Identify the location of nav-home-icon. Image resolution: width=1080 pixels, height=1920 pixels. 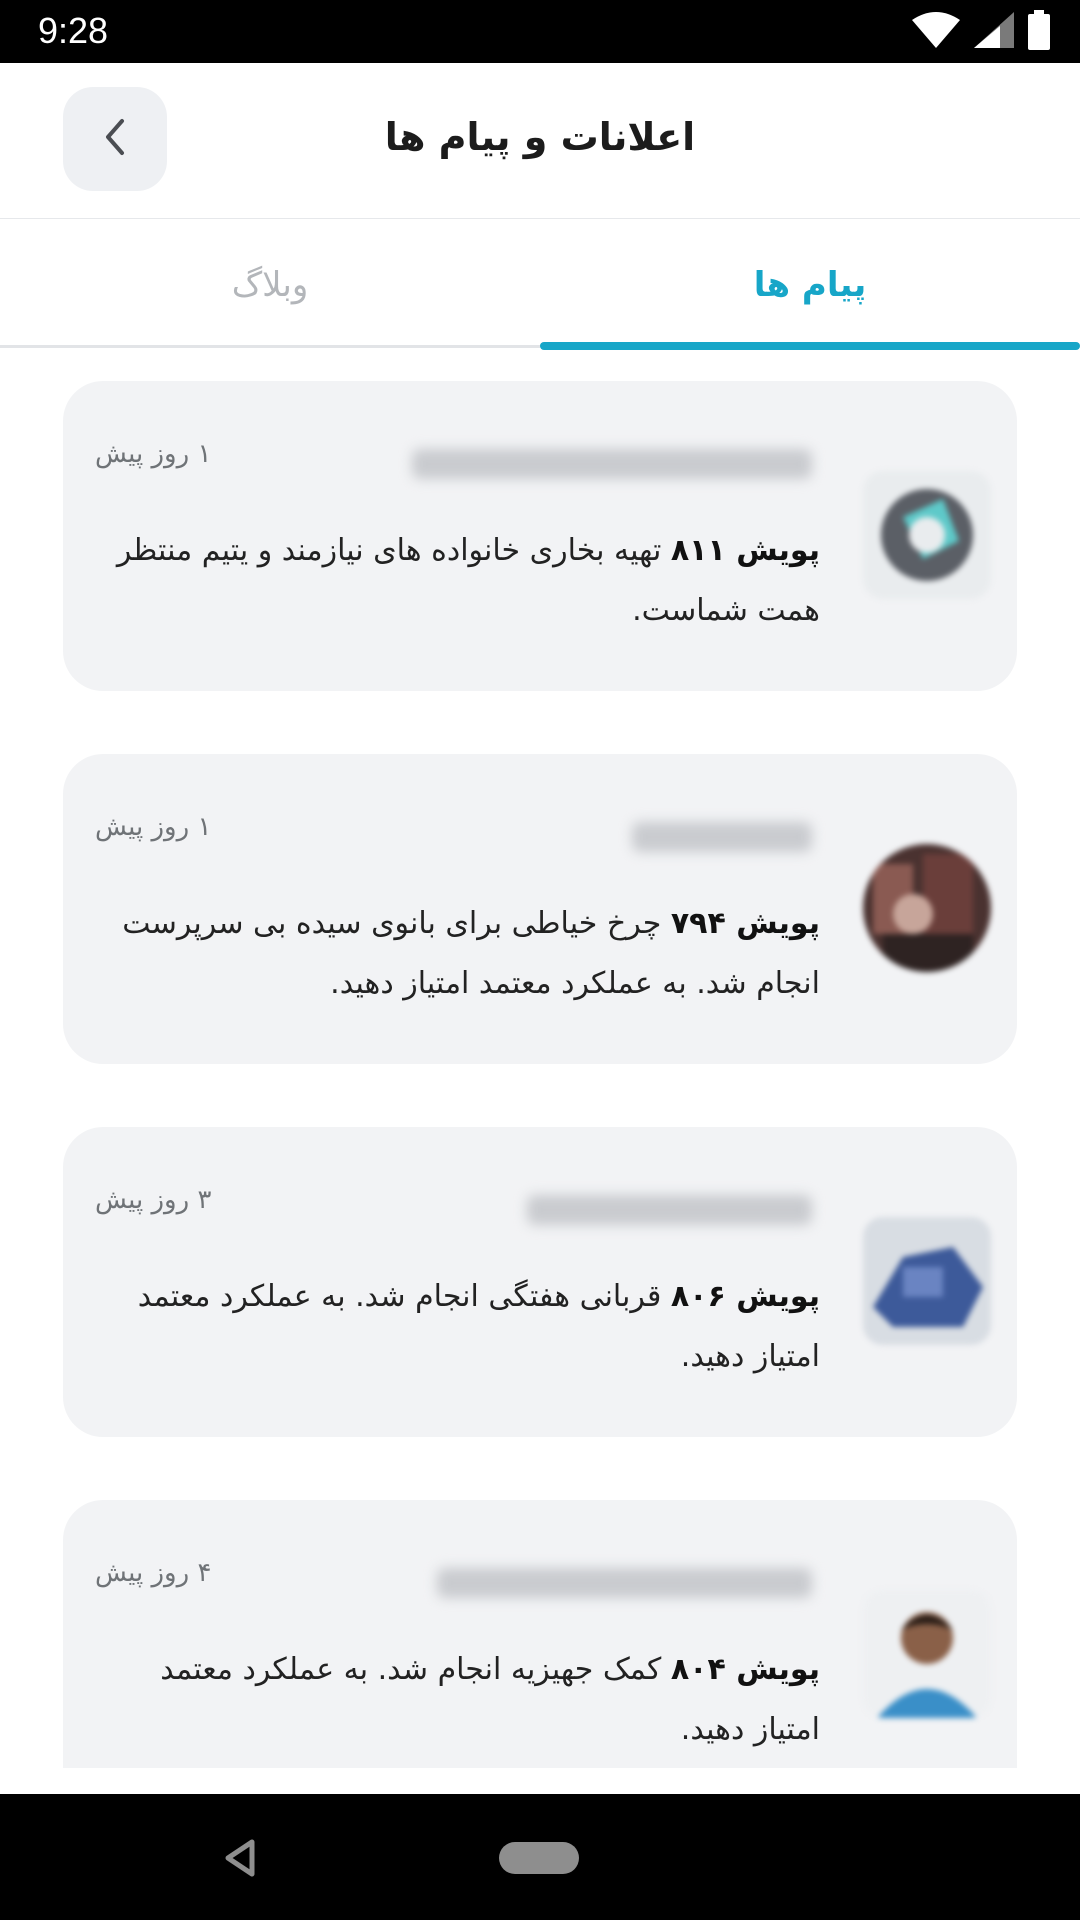
(539, 1858).